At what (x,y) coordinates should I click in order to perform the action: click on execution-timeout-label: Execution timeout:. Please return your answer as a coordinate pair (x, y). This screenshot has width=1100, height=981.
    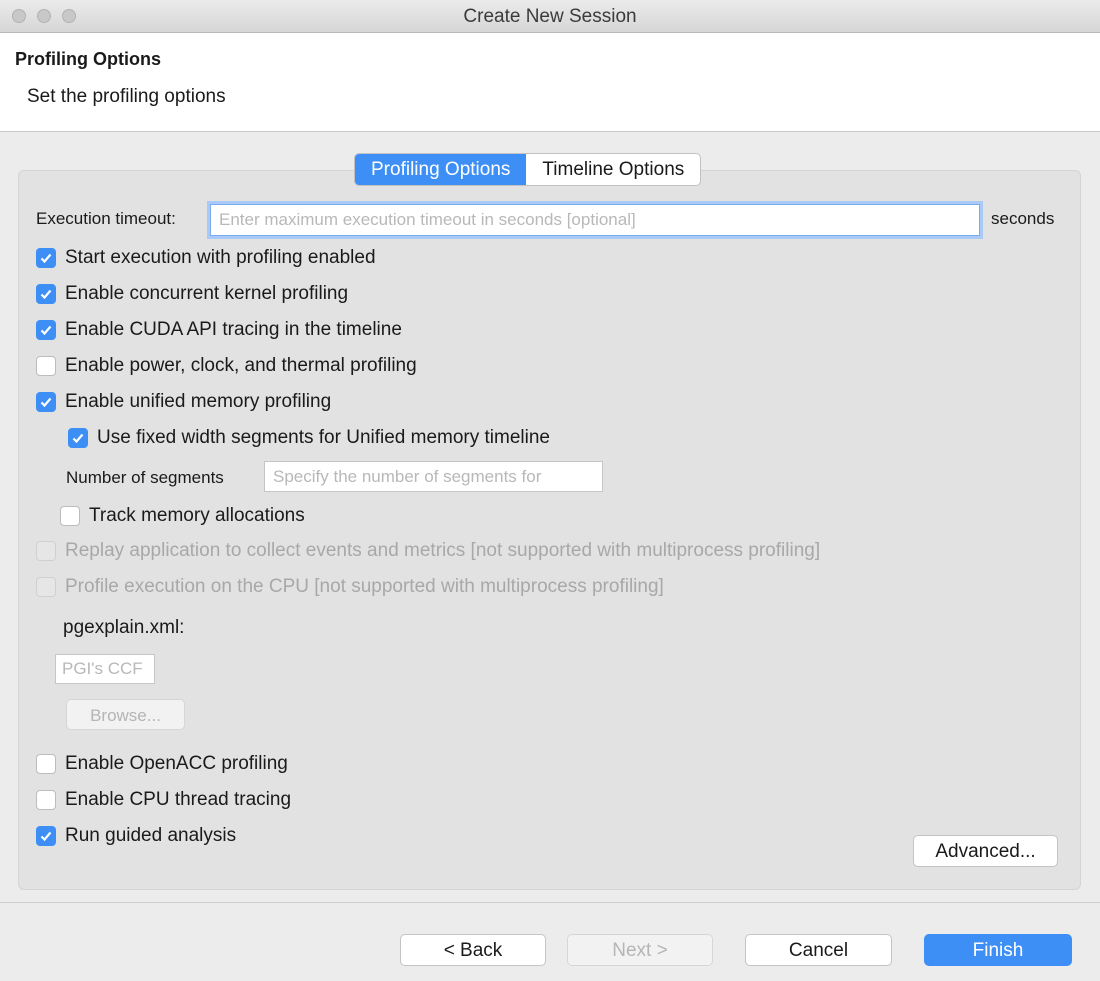
    Looking at the image, I should click on (106, 218).